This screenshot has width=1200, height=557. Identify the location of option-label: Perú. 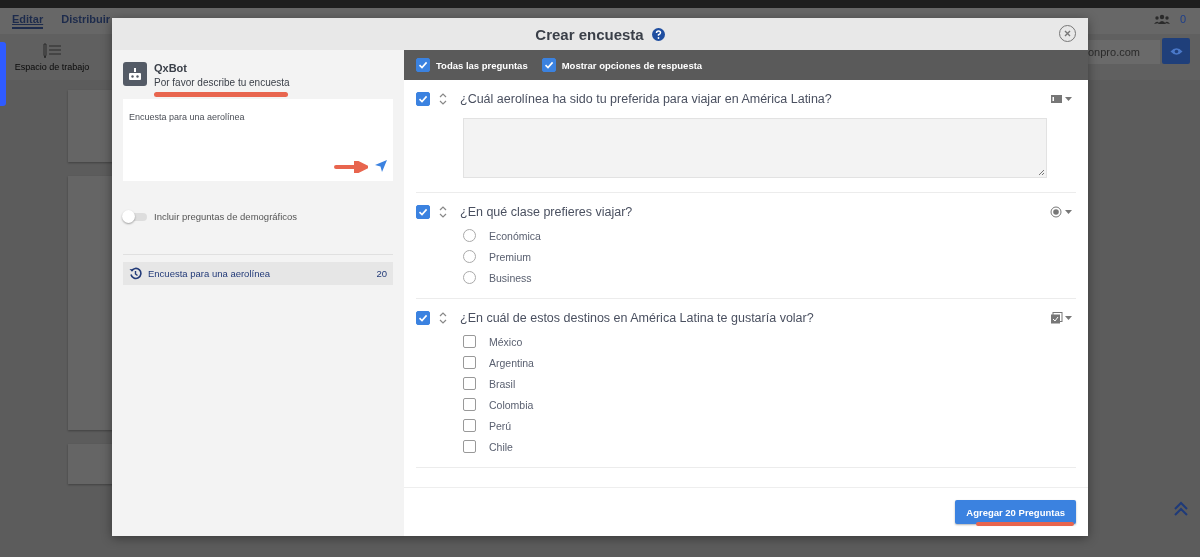
(500, 425).